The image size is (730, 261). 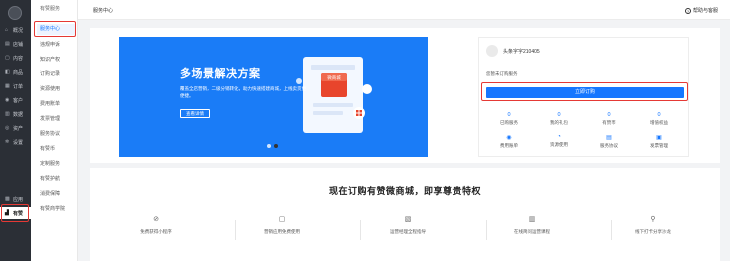 I want to click on submenu-item-resources: 资源使用, so click(x=56, y=89).